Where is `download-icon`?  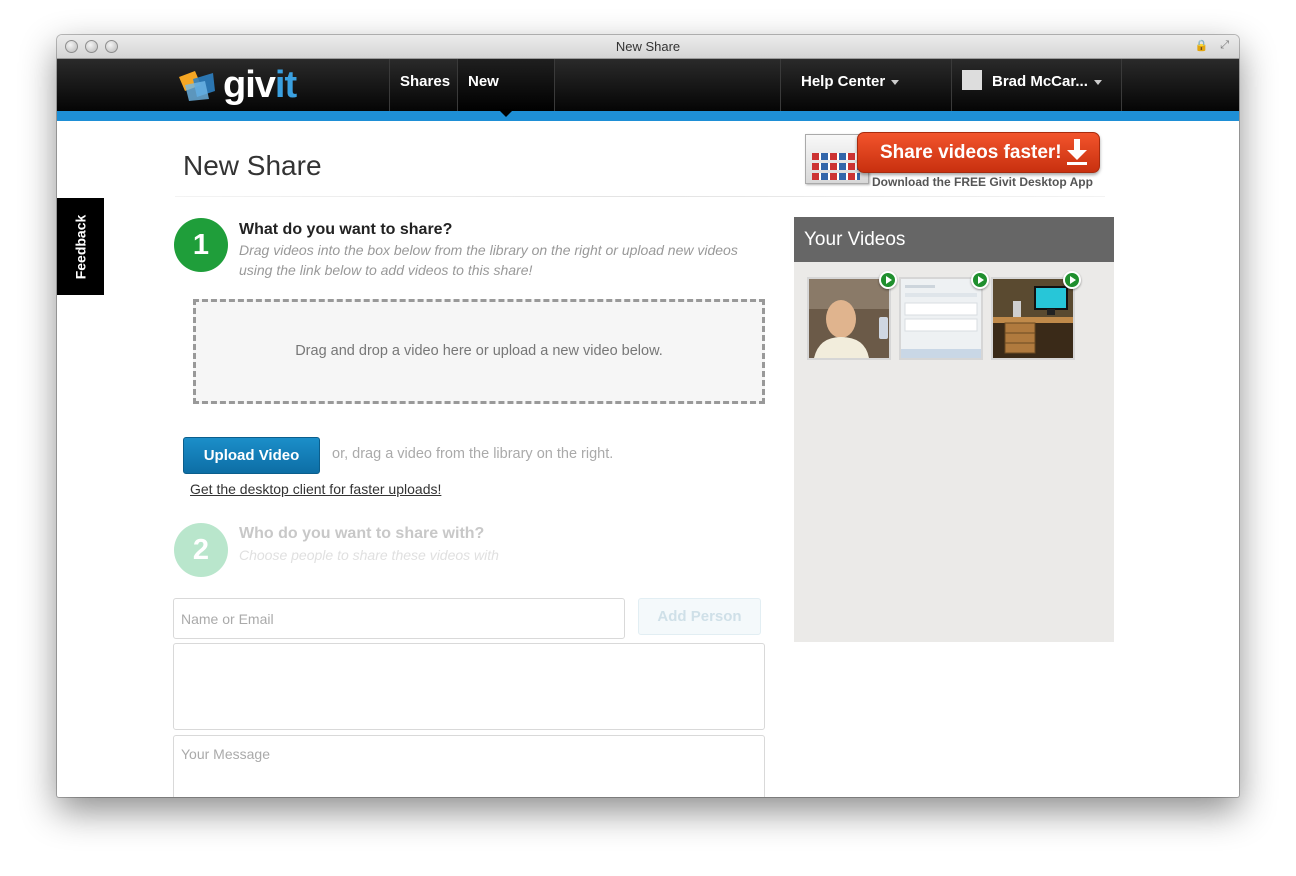 download-icon is located at coordinates (1077, 152).